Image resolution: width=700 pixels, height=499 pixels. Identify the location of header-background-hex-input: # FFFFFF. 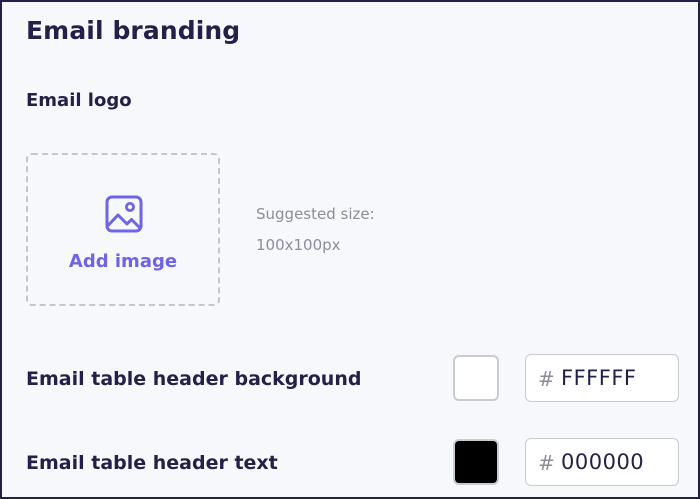
(602, 378).